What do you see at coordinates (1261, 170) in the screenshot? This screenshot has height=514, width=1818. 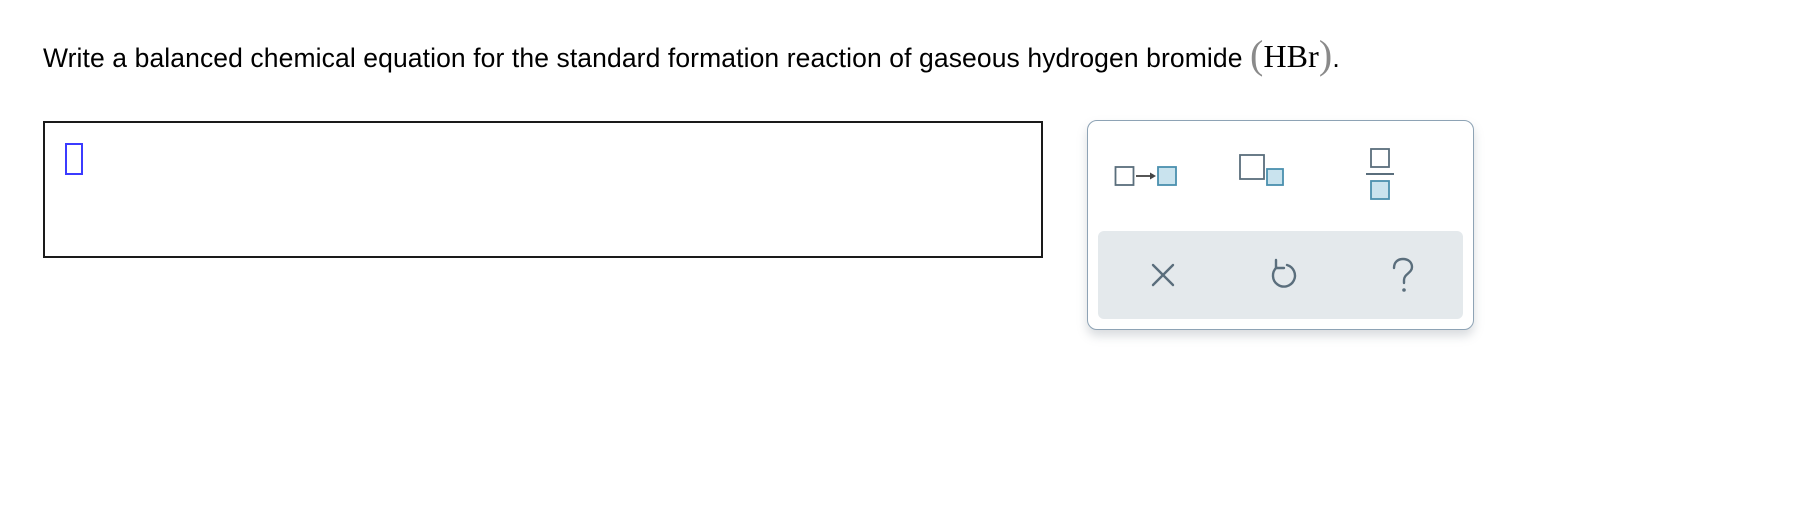 I see `subscript-icon` at bounding box center [1261, 170].